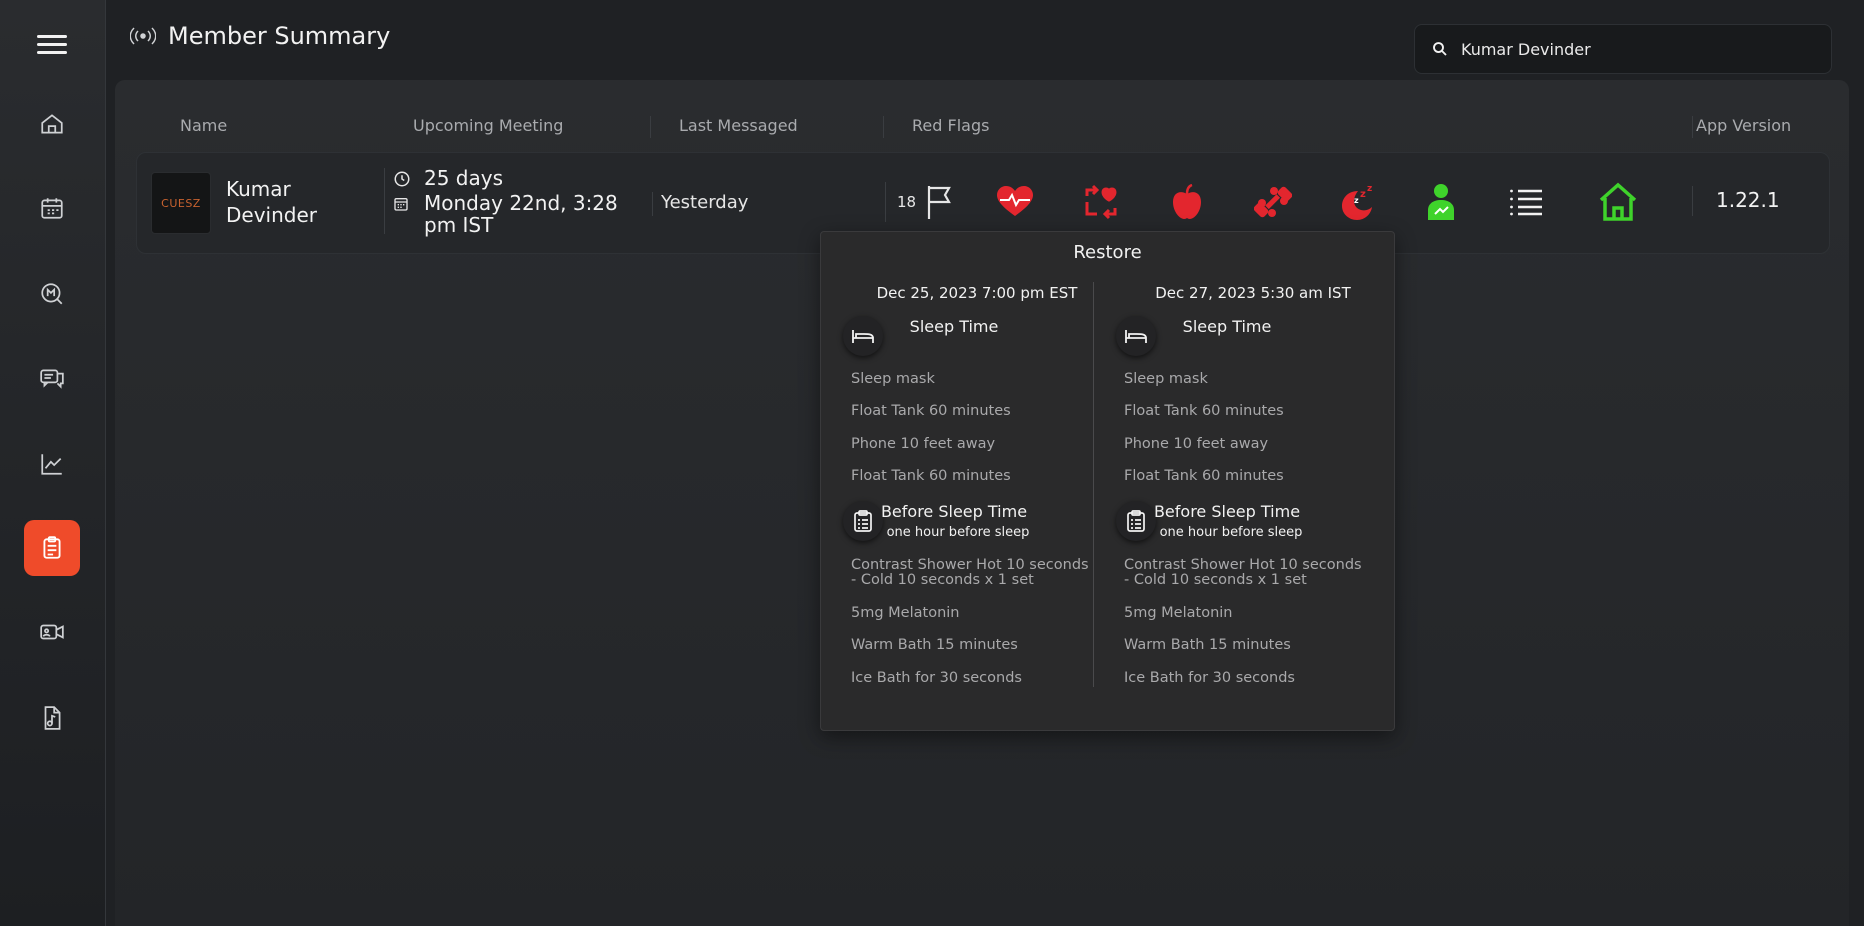 The width and height of the screenshot is (1864, 926). What do you see at coordinates (521, 214) in the screenshot?
I see `meeting-date: Monday 22nd, 3:28 pm IST` at bounding box center [521, 214].